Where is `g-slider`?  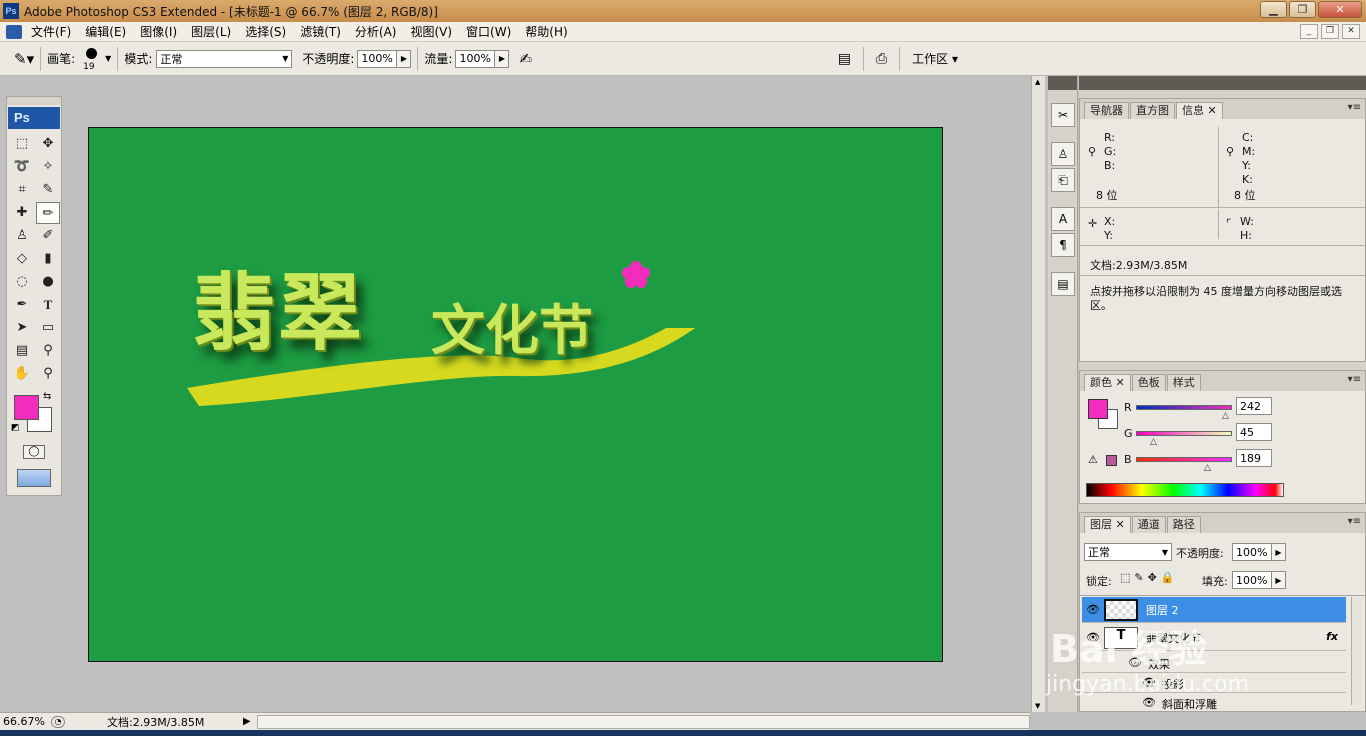
g-slider is located at coordinates (1184, 433).